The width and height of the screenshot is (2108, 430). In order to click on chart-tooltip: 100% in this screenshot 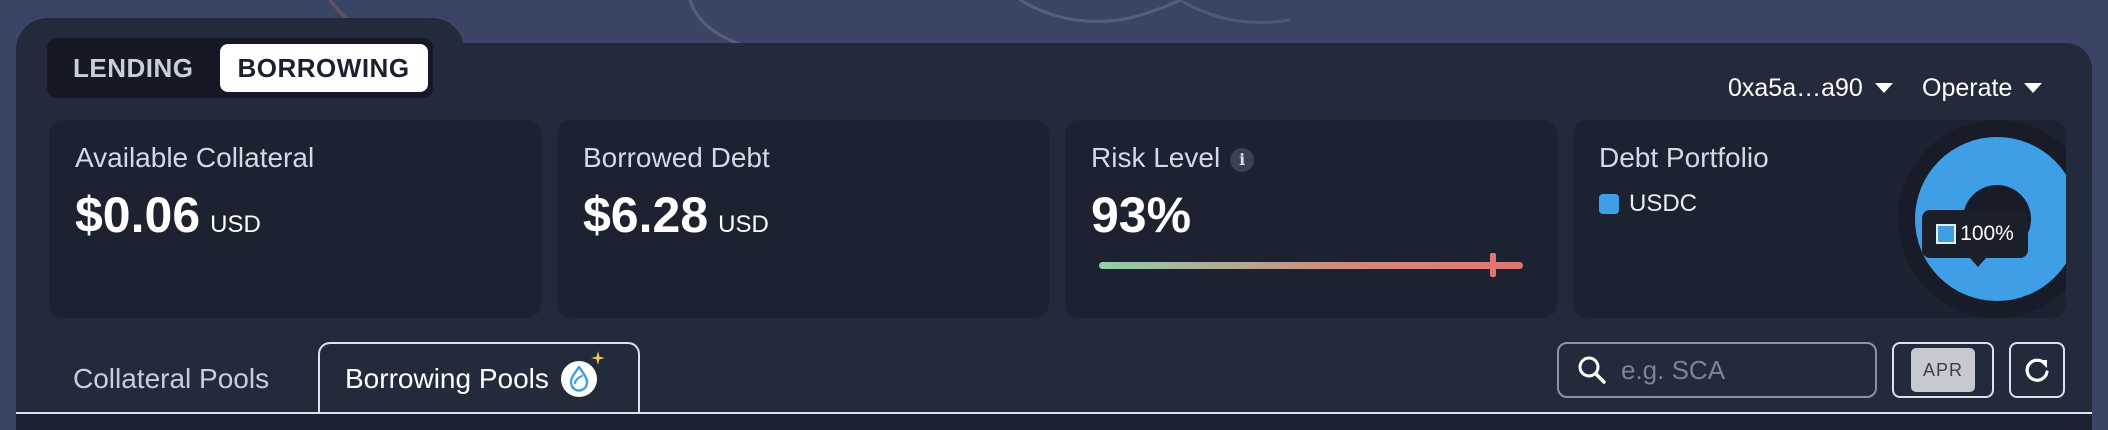, I will do `click(1975, 238)`.